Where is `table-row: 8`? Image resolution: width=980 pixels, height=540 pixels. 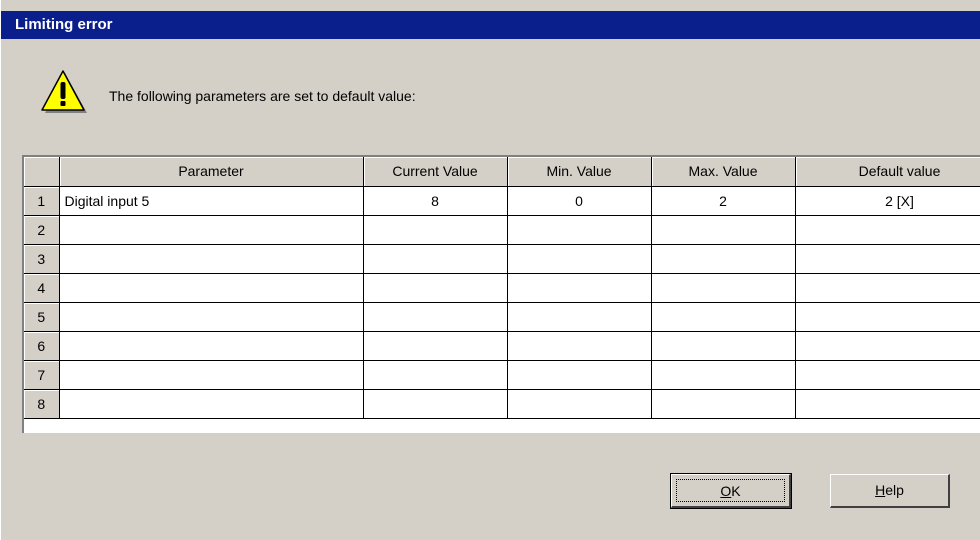 table-row: 8 is located at coordinates (502, 404).